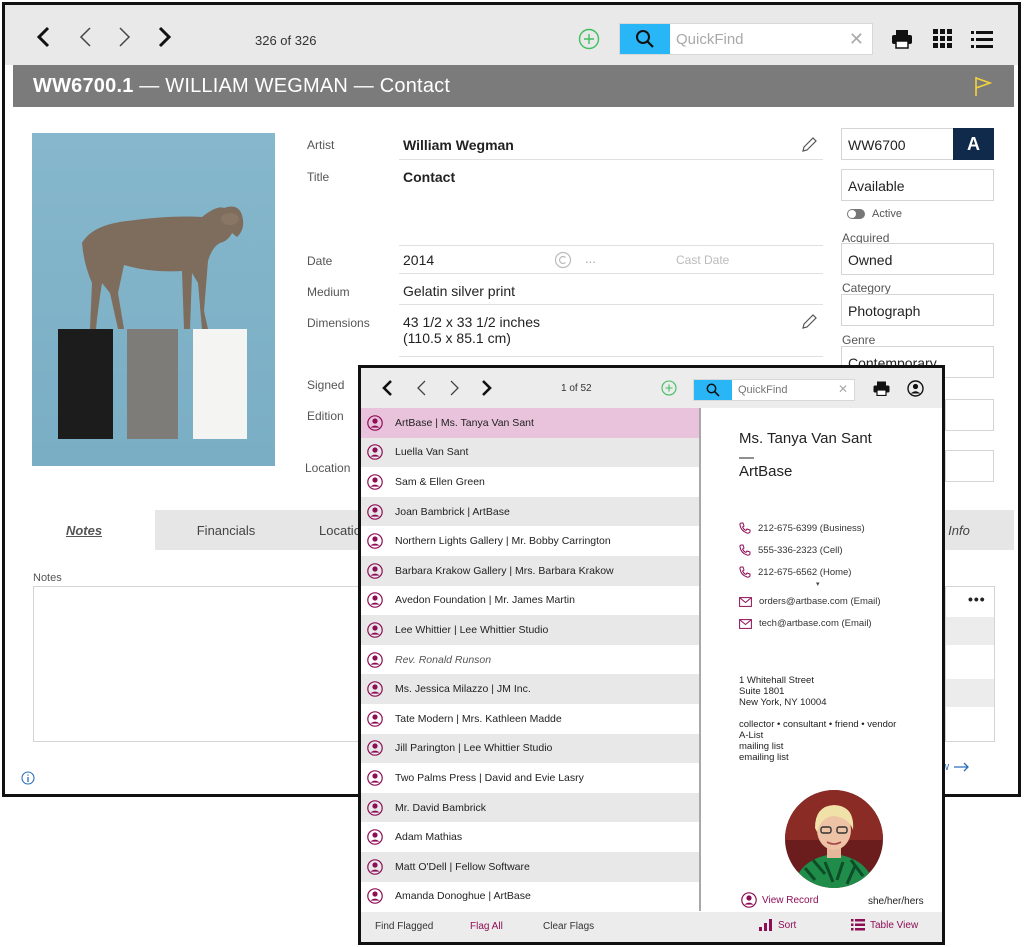  I want to click on first-record-icon, so click(43, 37).